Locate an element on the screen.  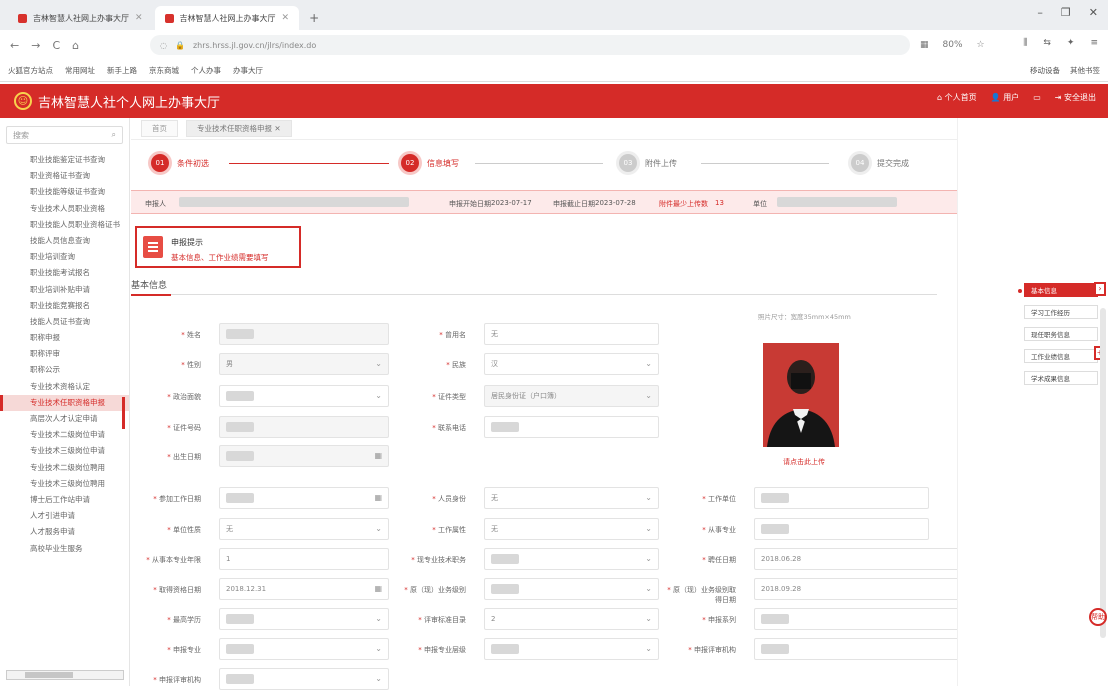
sidebar-item: 专业技术三级岗位申请 is located at coordinates (64, 451).